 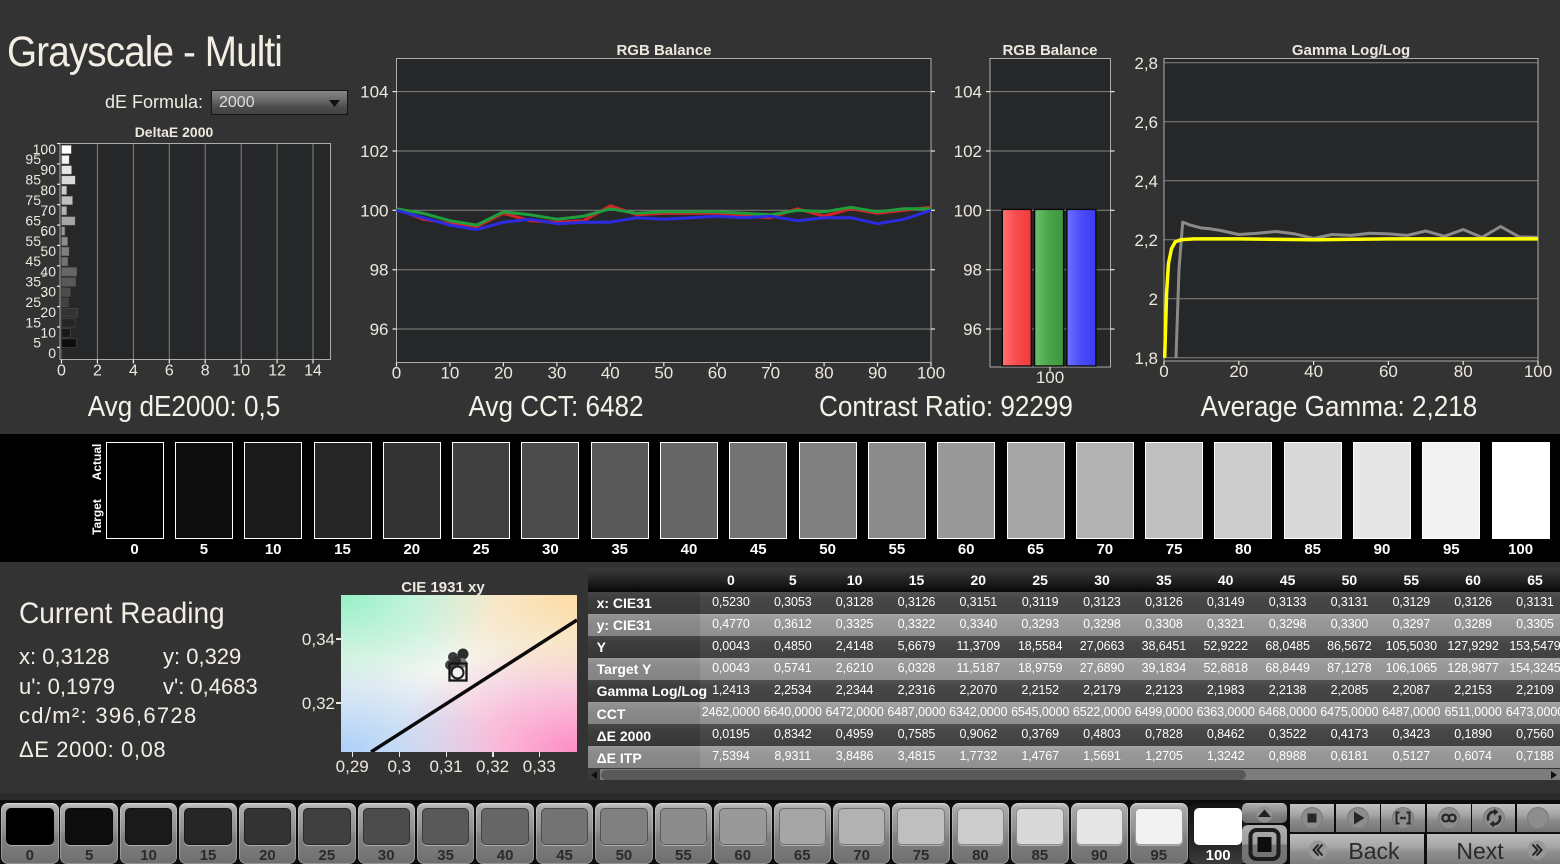 What do you see at coordinates (133, 371) in the screenshot?
I see `svg-text: 4` at bounding box center [133, 371].